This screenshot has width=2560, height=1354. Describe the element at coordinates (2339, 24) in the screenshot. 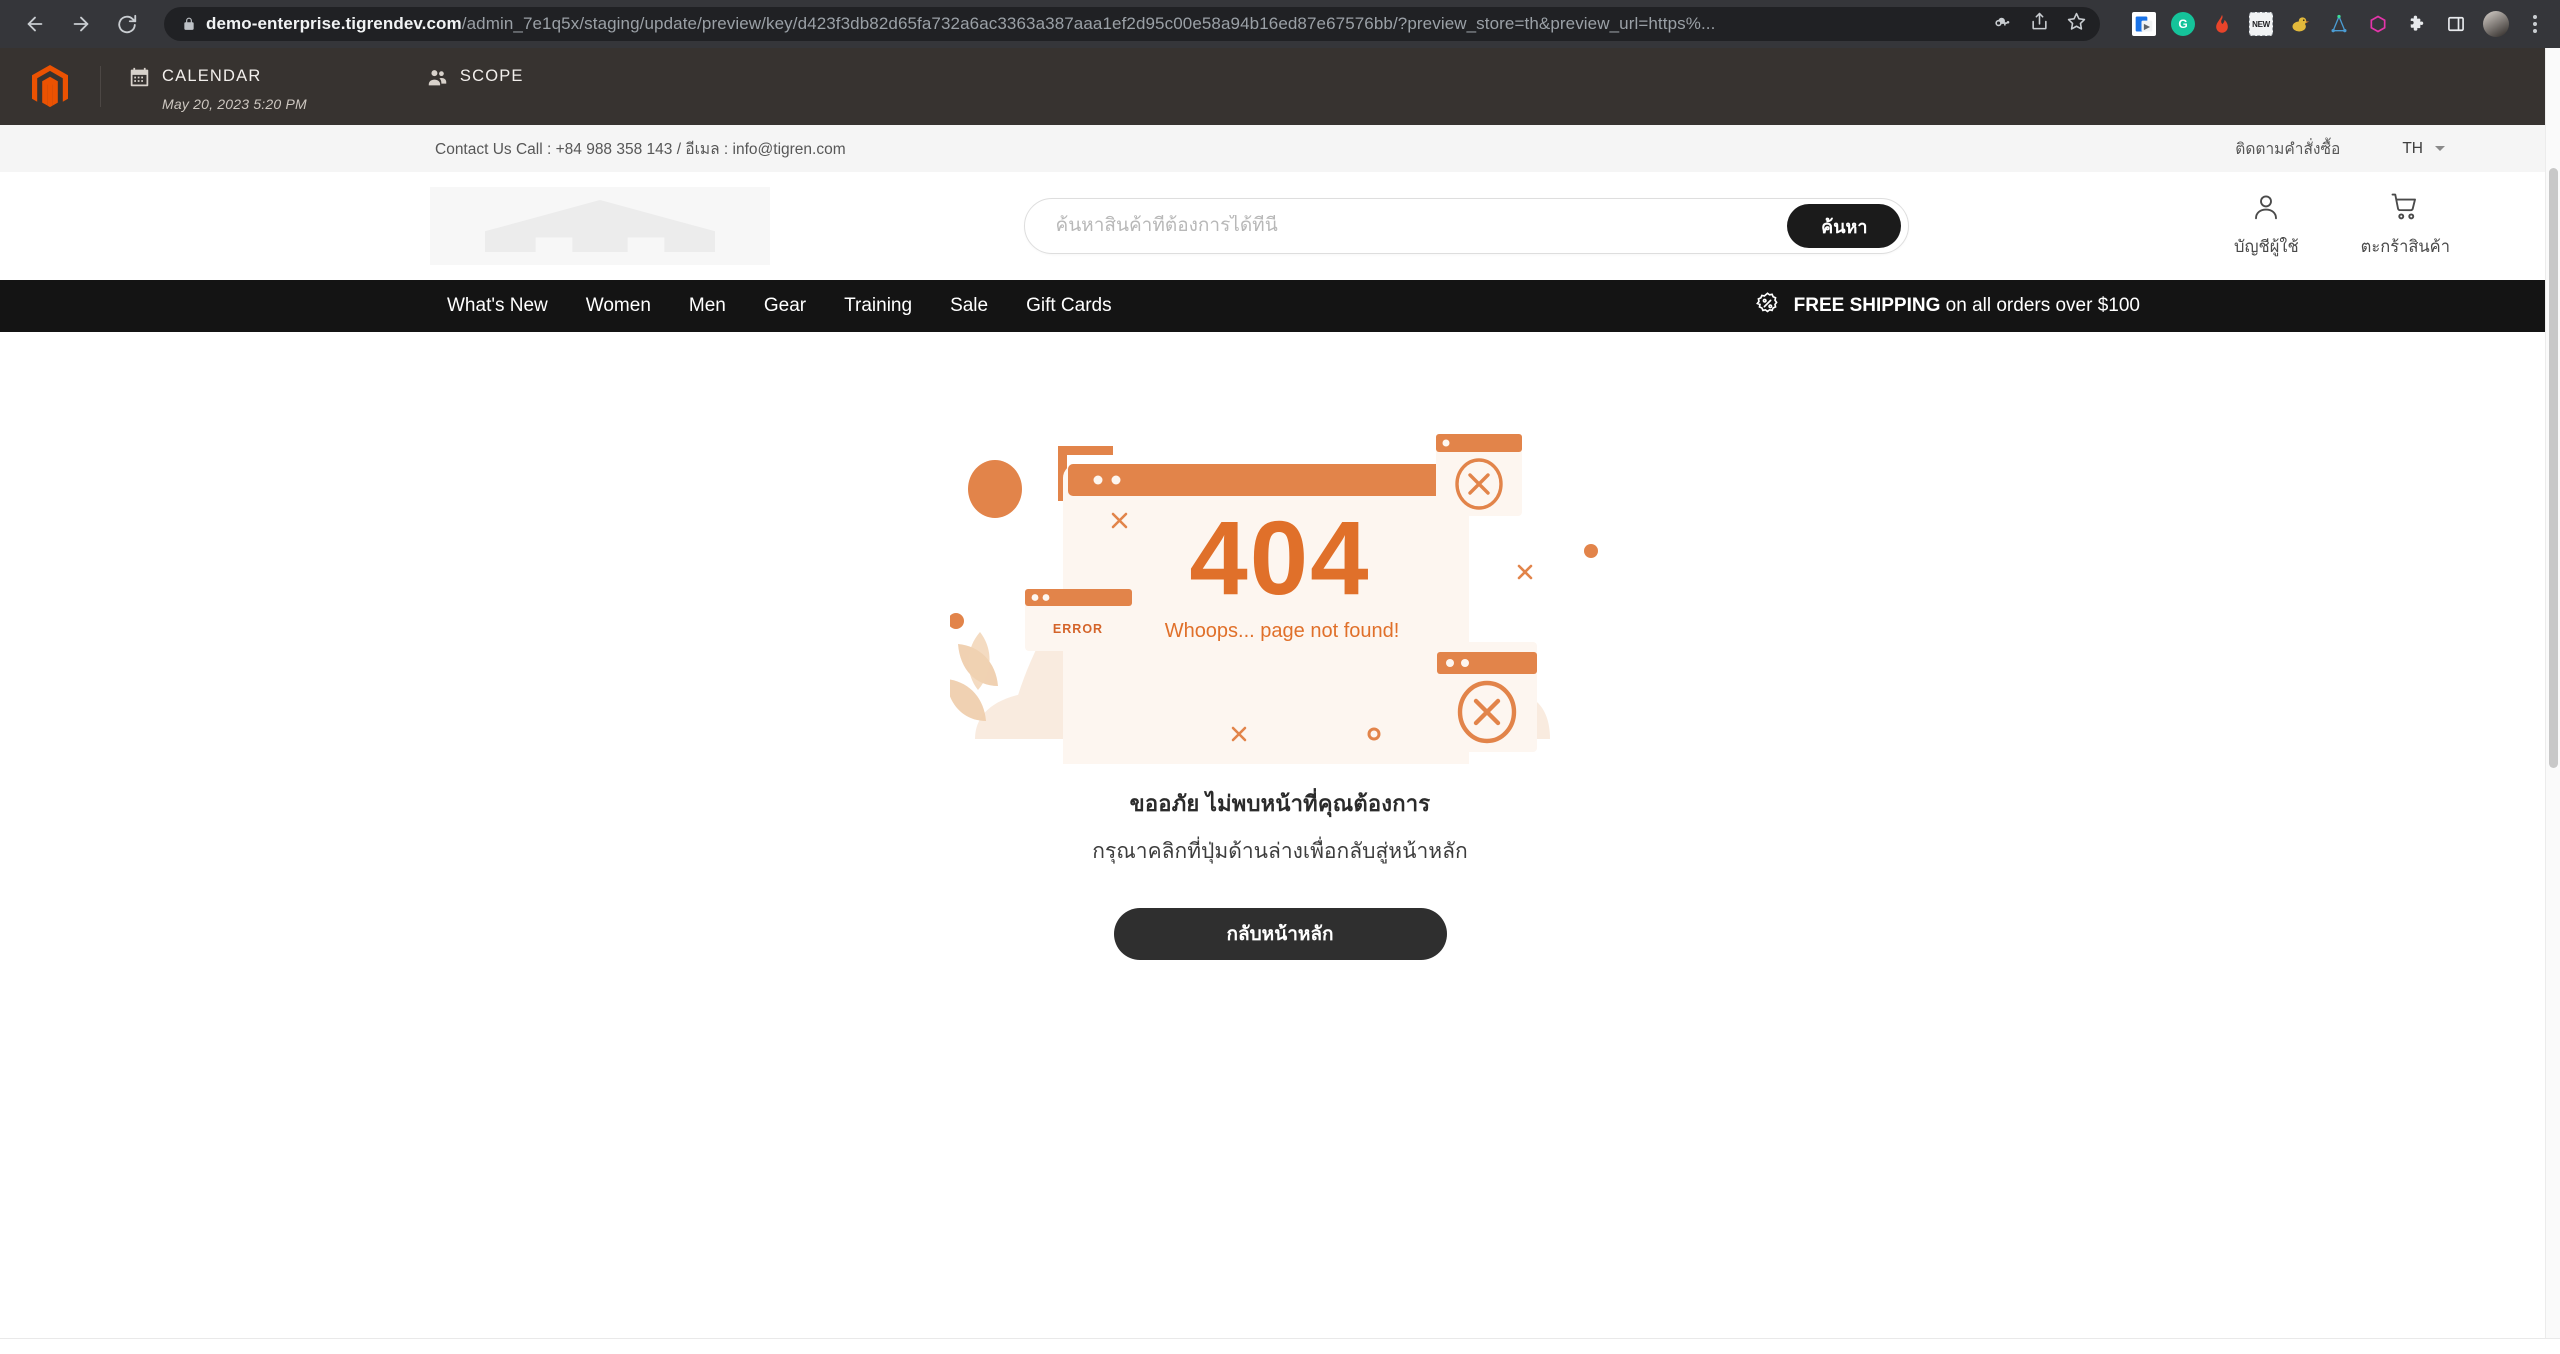

I see `network-extension-icon` at that location.